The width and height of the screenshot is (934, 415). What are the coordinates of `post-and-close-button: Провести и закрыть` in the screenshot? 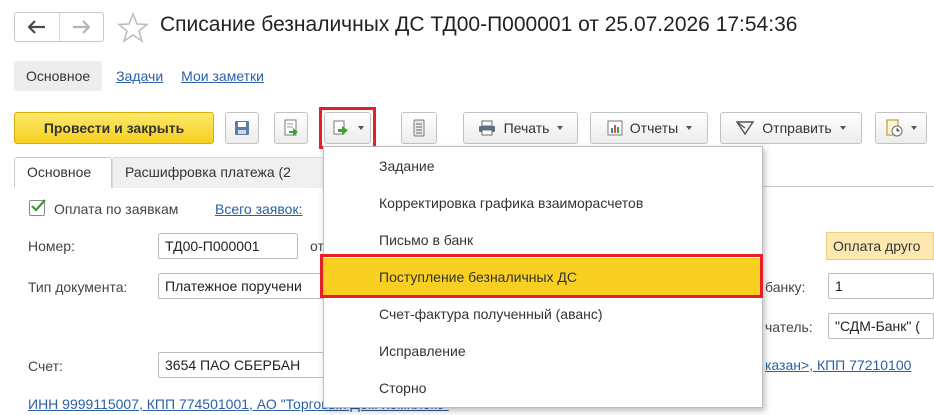 It's located at (114, 128).